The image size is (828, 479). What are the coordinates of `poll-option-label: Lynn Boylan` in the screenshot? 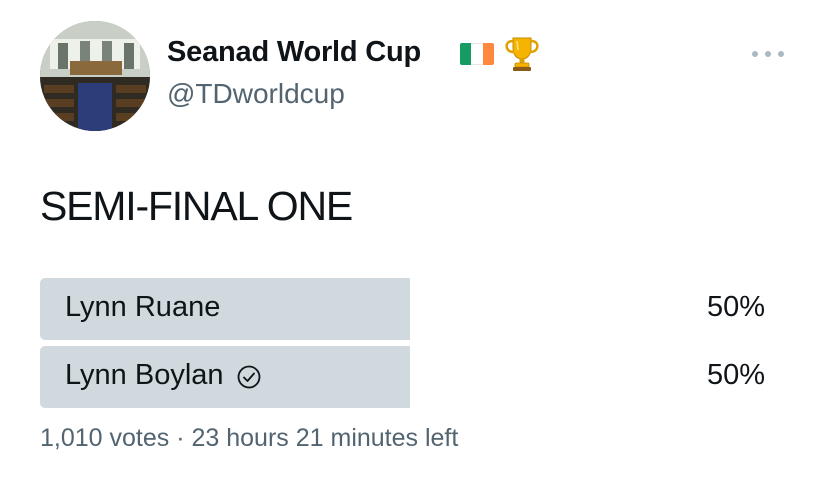 It's located at (163, 375).